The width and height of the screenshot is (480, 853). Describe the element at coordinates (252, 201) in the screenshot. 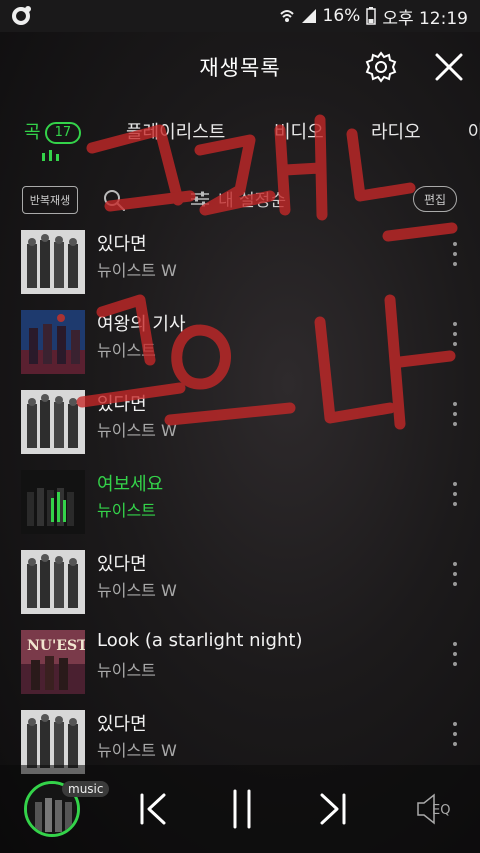

I see `sort-label: 내 설정순` at that location.